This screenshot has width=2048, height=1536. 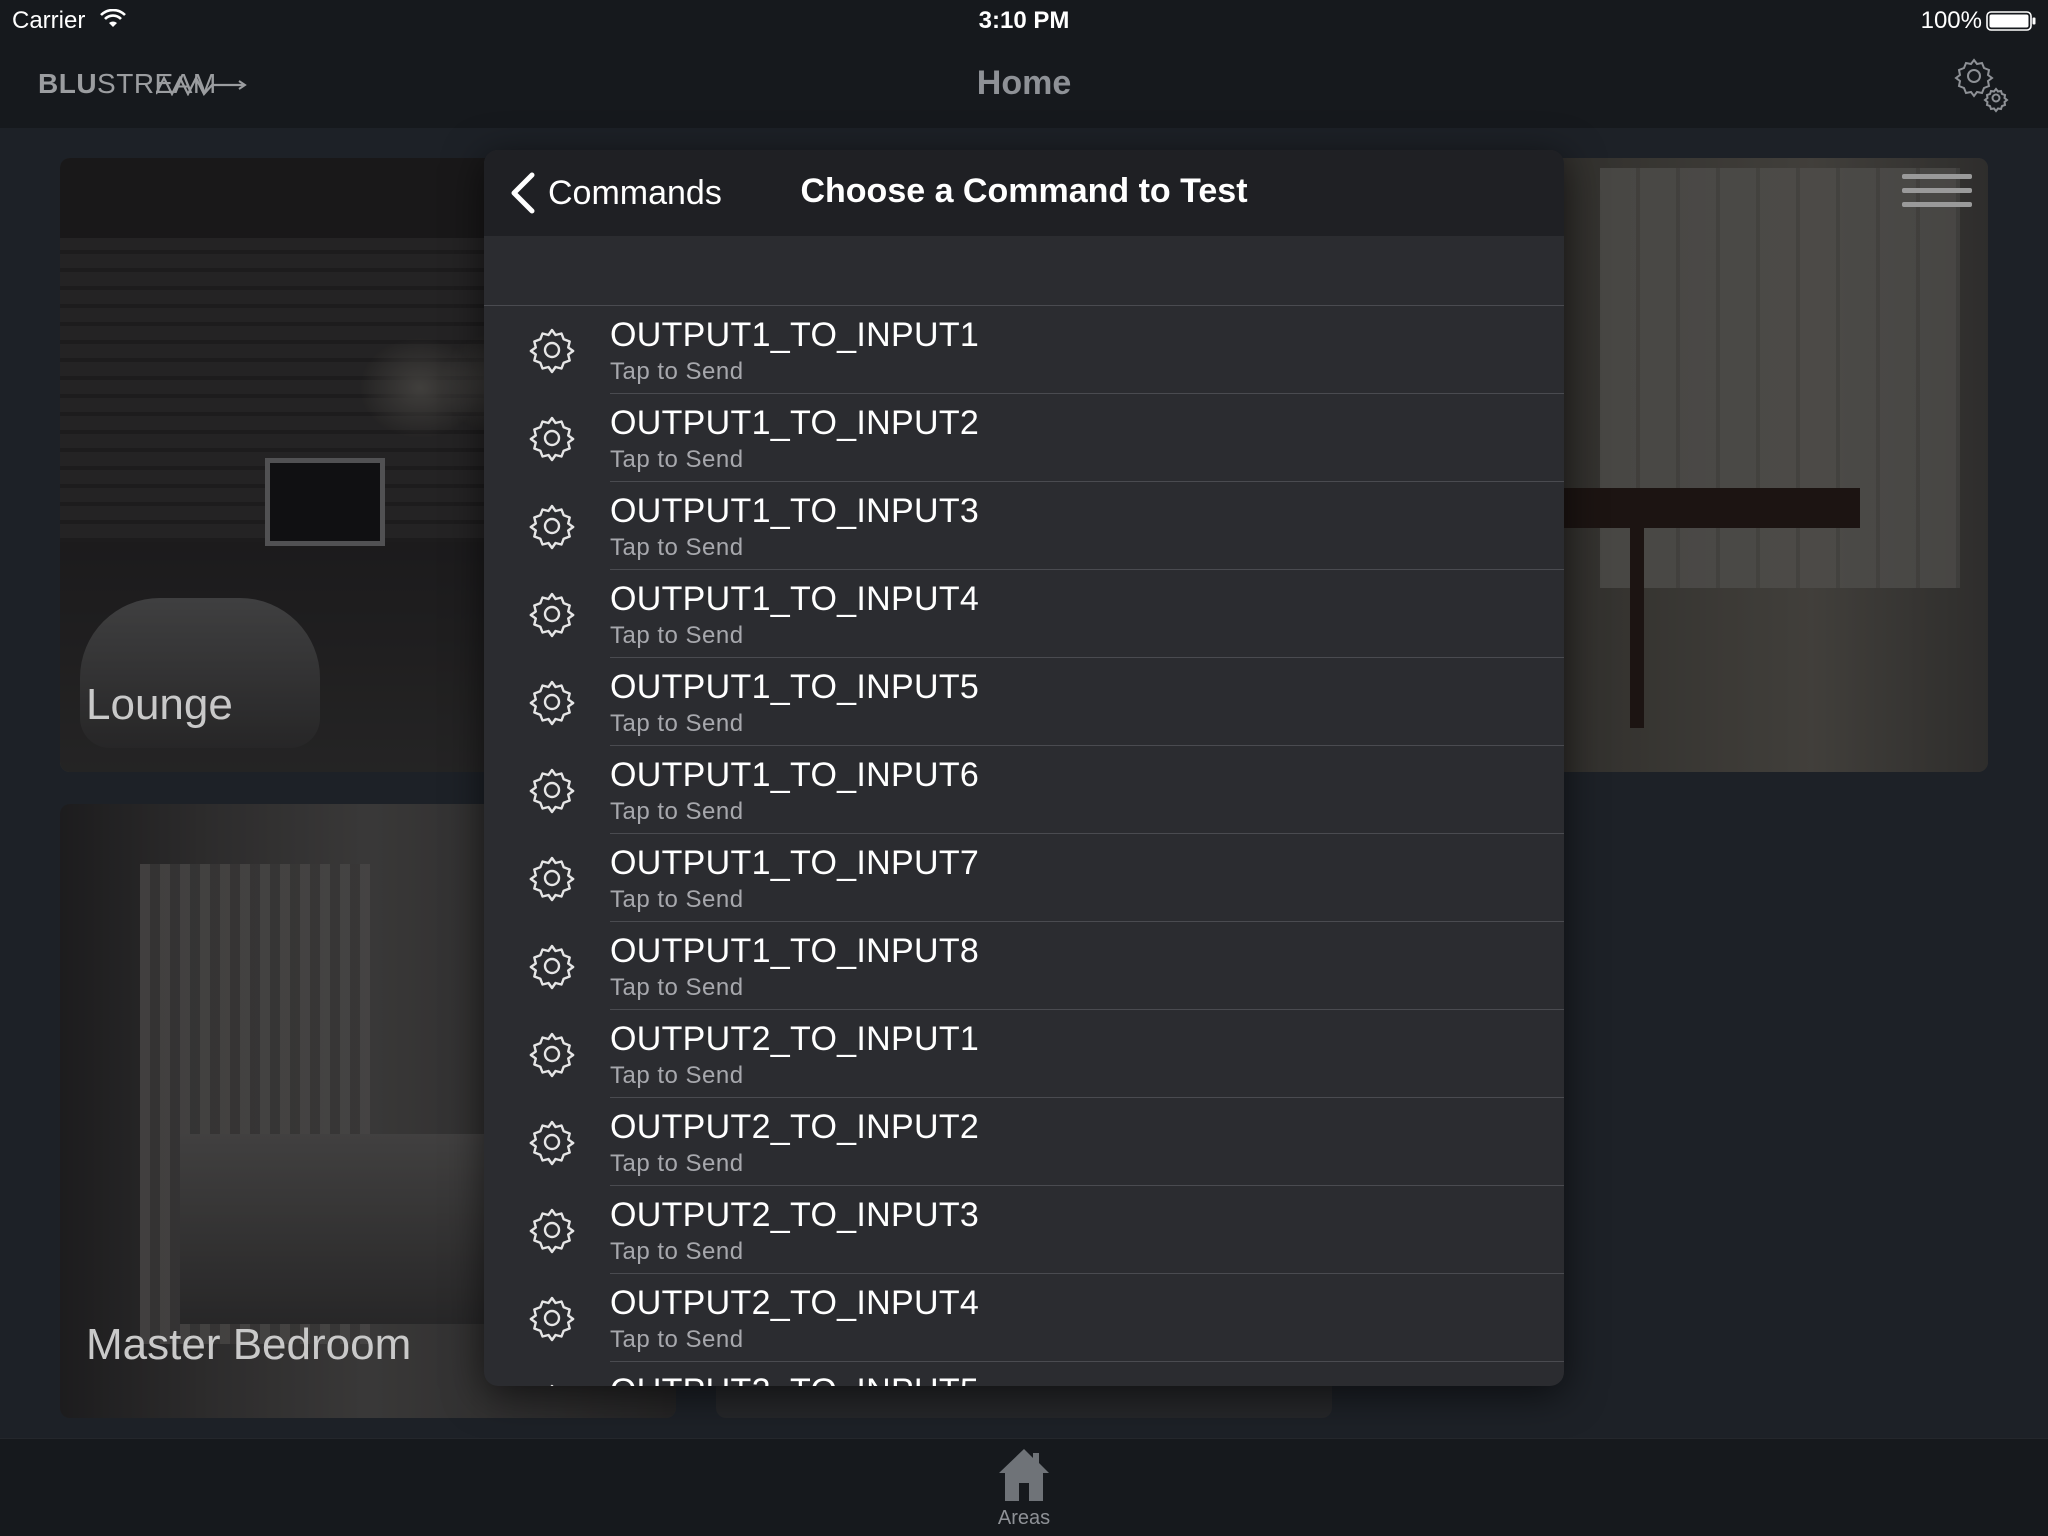 I want to click on command-row: OUTPUT2_TO_INPUT4 Tap to Send, so click(x=1024, y=1318).